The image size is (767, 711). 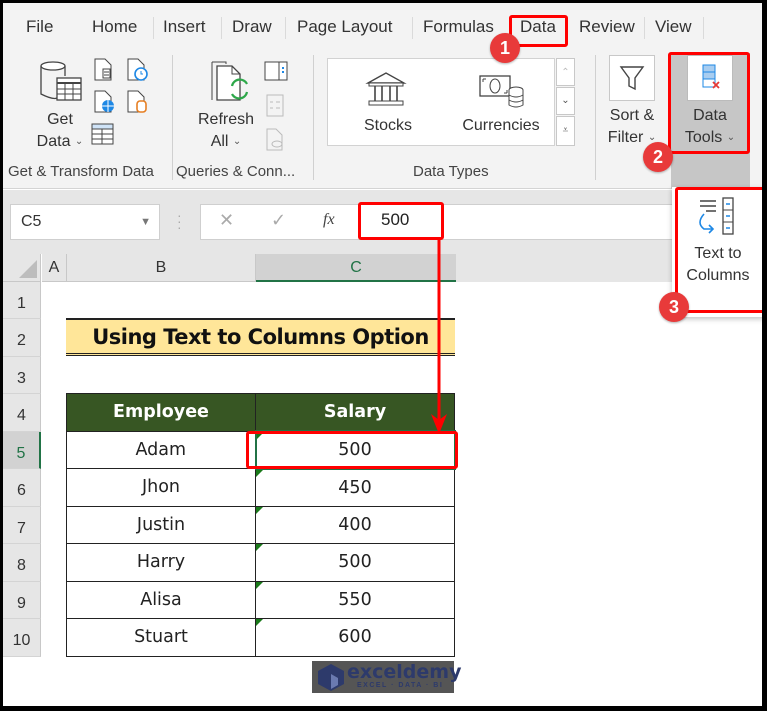 I want to click on enter-icon: ✓, so click(x=278, y=220).